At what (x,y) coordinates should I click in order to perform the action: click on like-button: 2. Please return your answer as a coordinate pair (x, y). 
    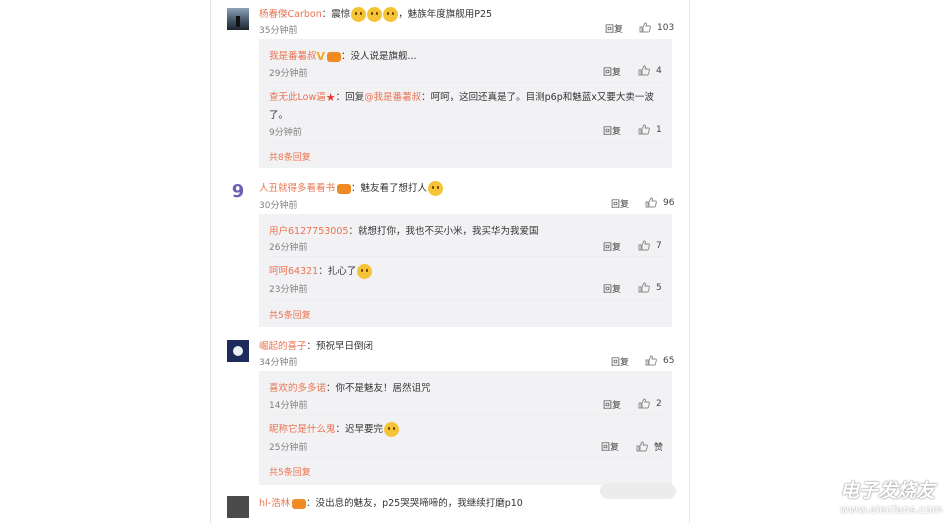
    Looking at the image, I should click on (650, 403).